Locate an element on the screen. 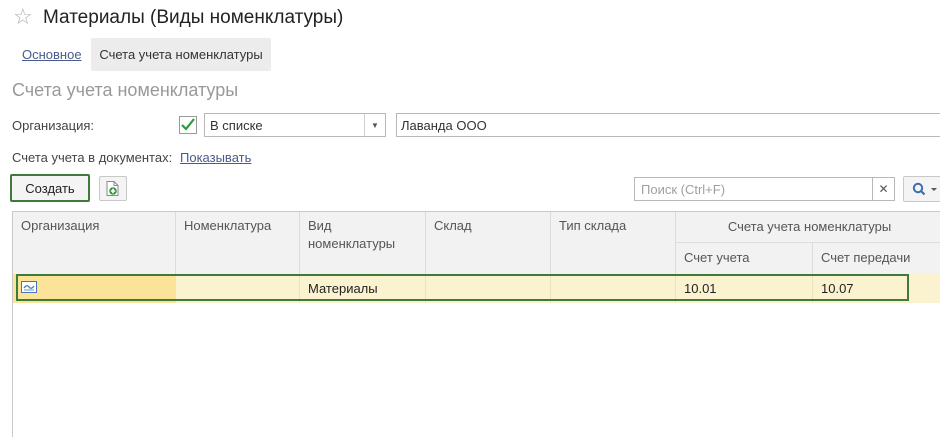  column-header-transfer-account: Счет передачи is located at coordinates (876, 258).